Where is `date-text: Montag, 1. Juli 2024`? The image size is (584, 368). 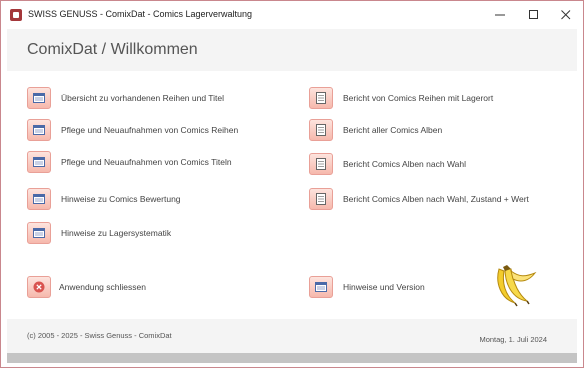 date-text: Montag, 1. Juli 2024 is located at coordinates (513, 339).